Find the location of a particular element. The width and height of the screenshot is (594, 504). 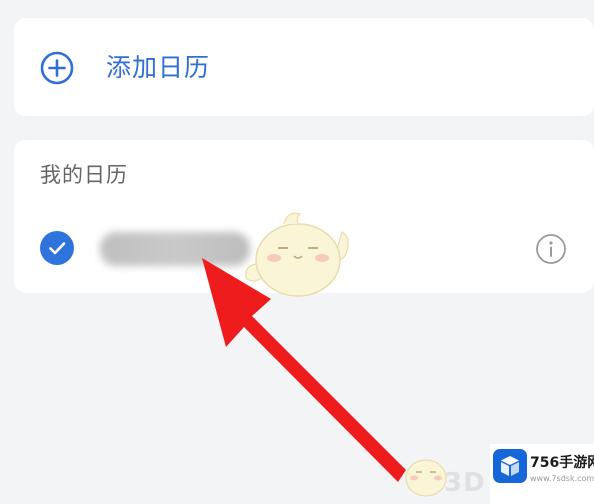

brand-name: 756手游网 is located at coordinates (562, 463).